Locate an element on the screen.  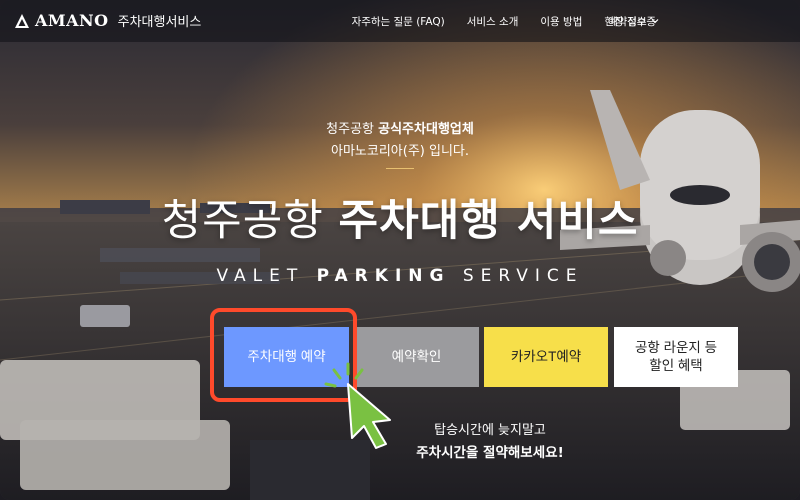
nav-item-service-intro: 서비스 소개 is located at coordinates (493, 21).